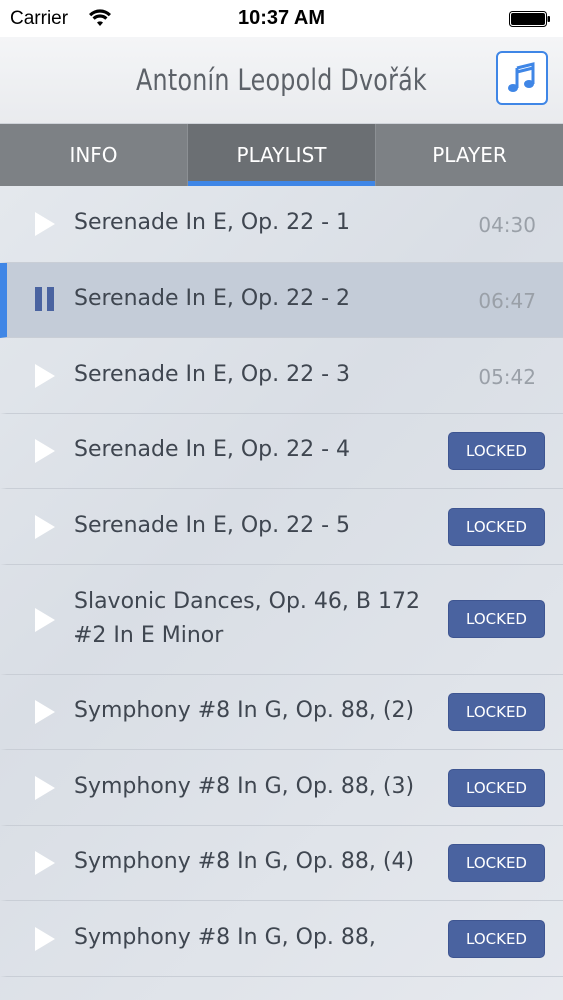 The width and height of the screenshot is (563, 1000). I want to click on nav-bar: Antonín Leopold Dvořák, so click(281, 80).